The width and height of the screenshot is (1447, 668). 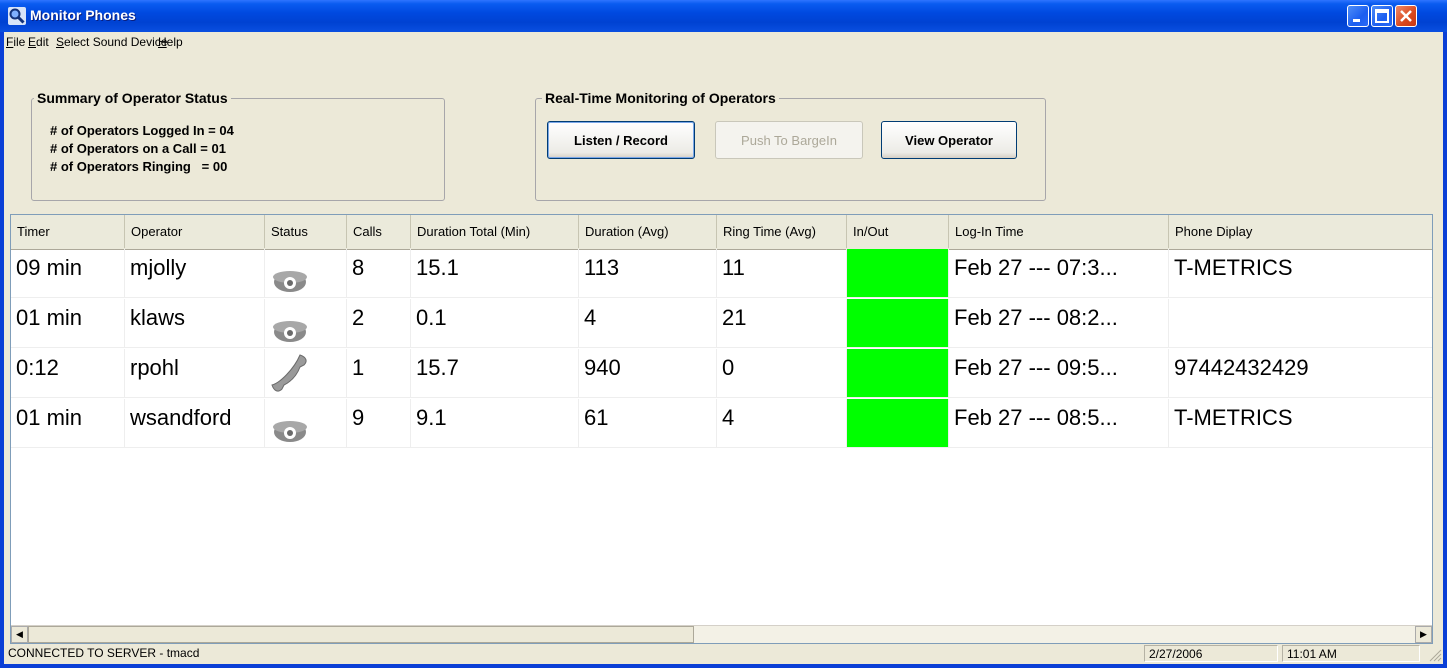 I want to click on column-header-duration-avg: Duration (Avg), so click(x=648, y=231).